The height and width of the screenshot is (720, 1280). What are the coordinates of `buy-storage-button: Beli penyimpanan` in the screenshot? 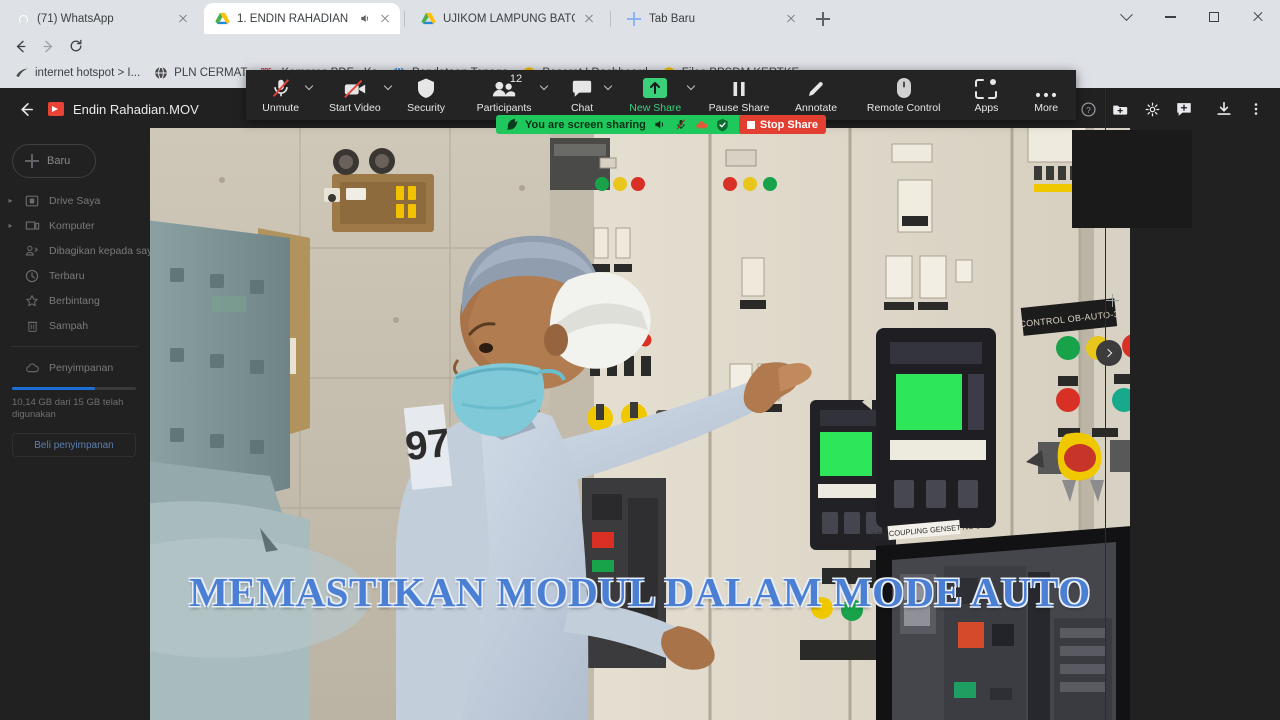 It's located at (74, 445).